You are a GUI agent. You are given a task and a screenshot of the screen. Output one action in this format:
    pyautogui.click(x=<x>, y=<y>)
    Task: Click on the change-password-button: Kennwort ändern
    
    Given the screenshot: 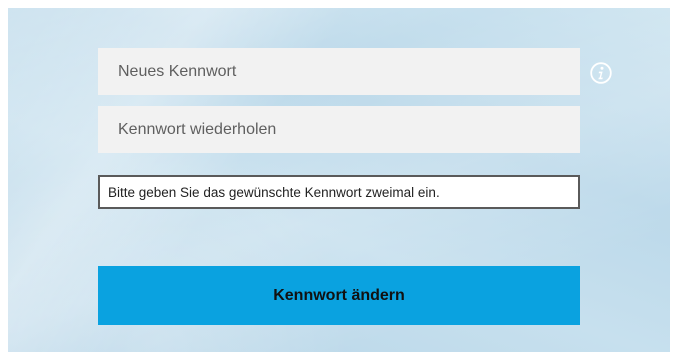 What is the action you would take?
    pyautogui.click(x=339, y=295)
    